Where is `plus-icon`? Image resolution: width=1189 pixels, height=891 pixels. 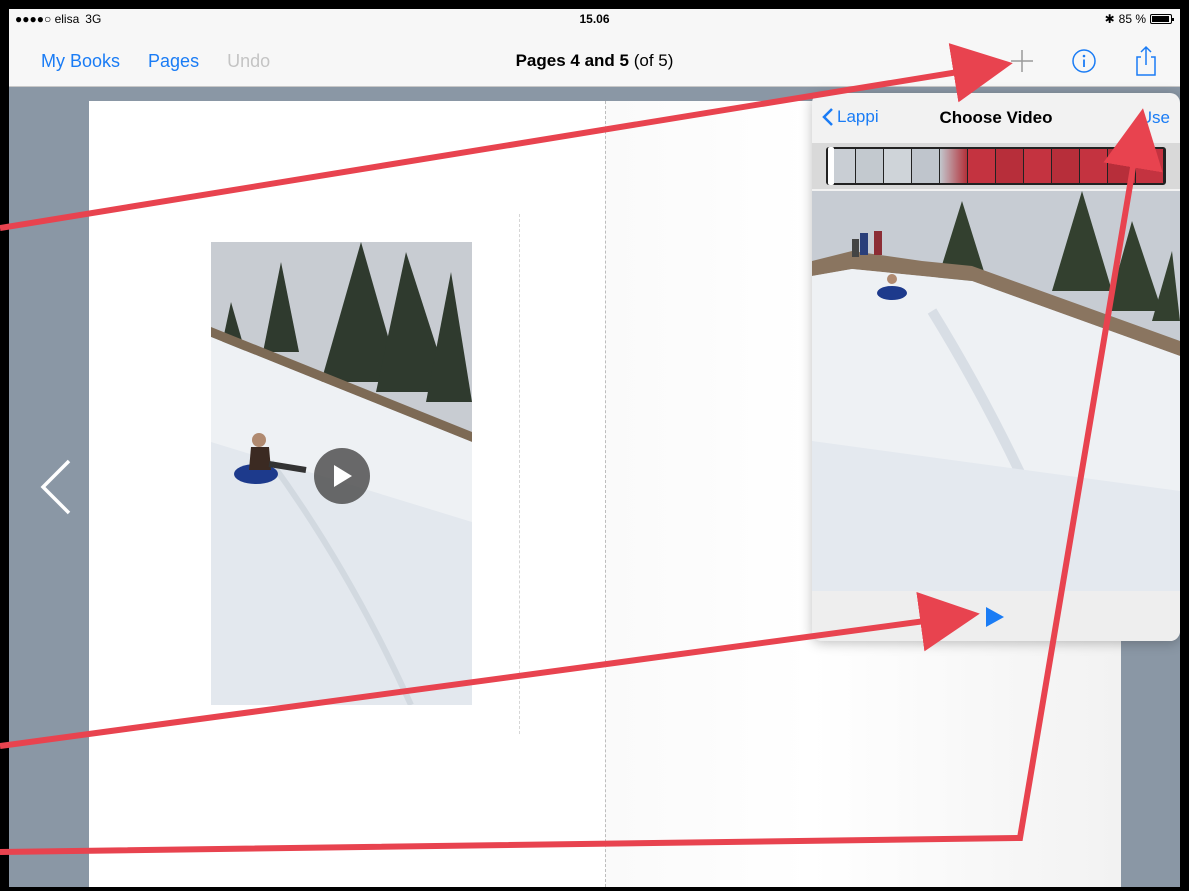 plus-icon is located at coordinates (1022, 61).